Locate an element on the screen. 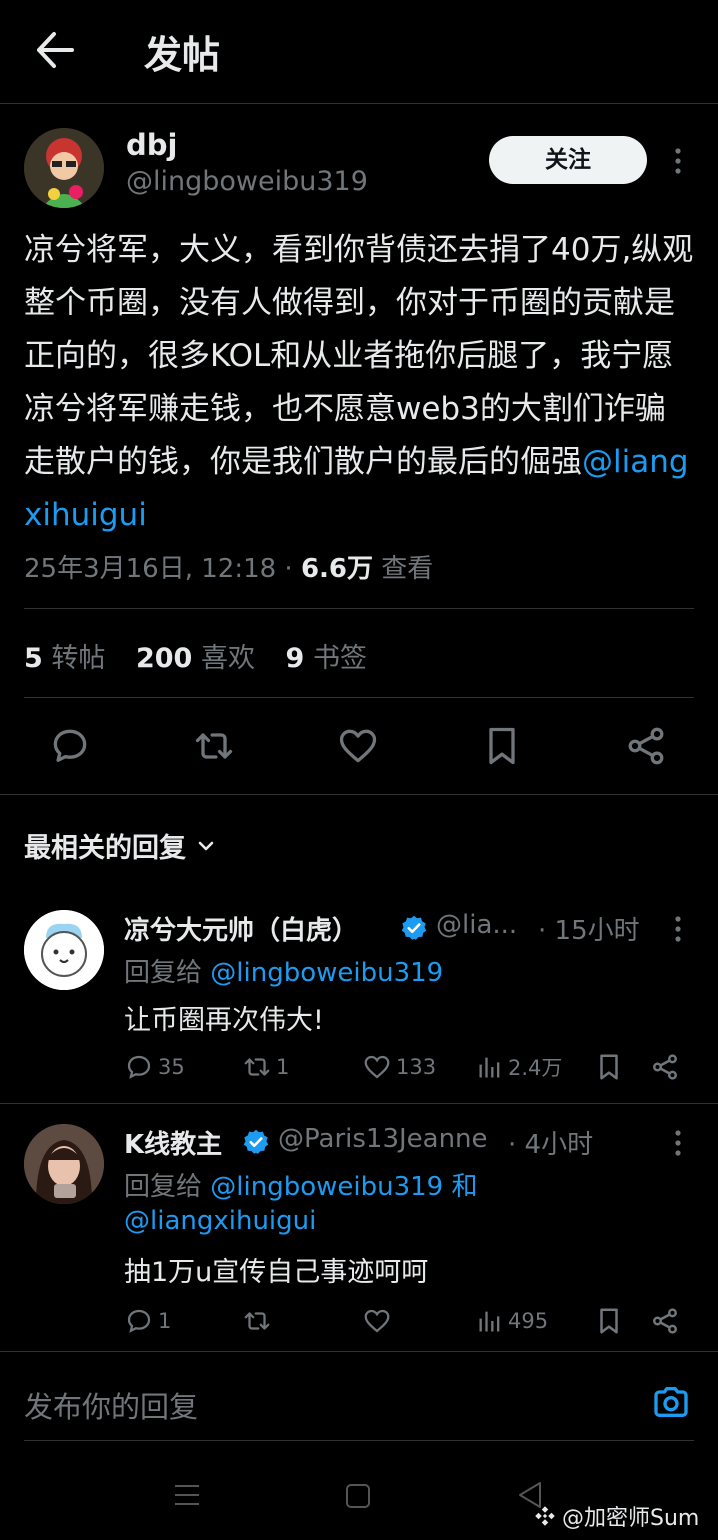  header-divider is located at coordinates (359, 103).